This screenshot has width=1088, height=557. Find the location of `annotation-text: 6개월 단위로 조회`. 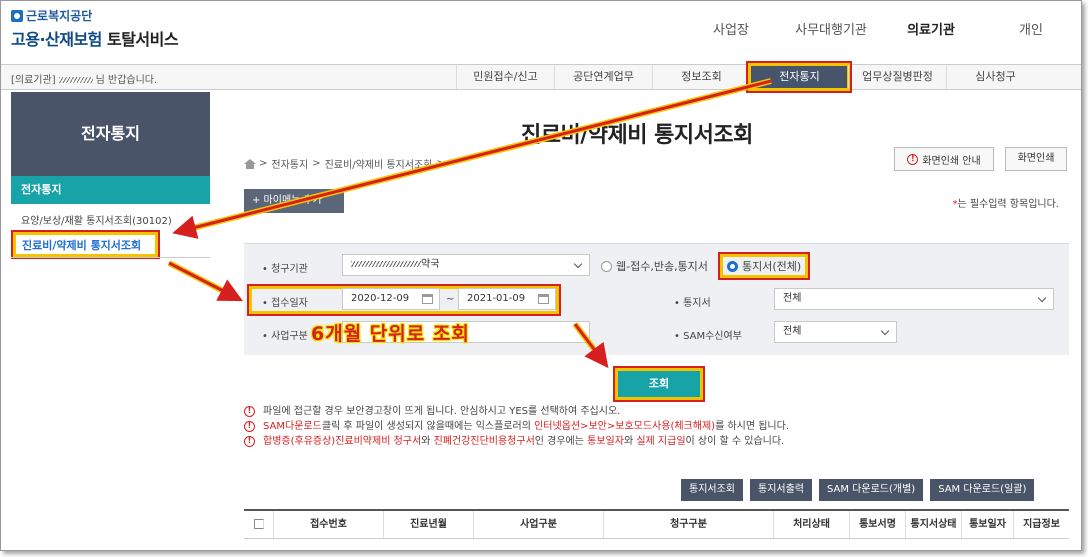

annotation-text: 6개월 단위로 조회 is located at coordinates (390, 334).